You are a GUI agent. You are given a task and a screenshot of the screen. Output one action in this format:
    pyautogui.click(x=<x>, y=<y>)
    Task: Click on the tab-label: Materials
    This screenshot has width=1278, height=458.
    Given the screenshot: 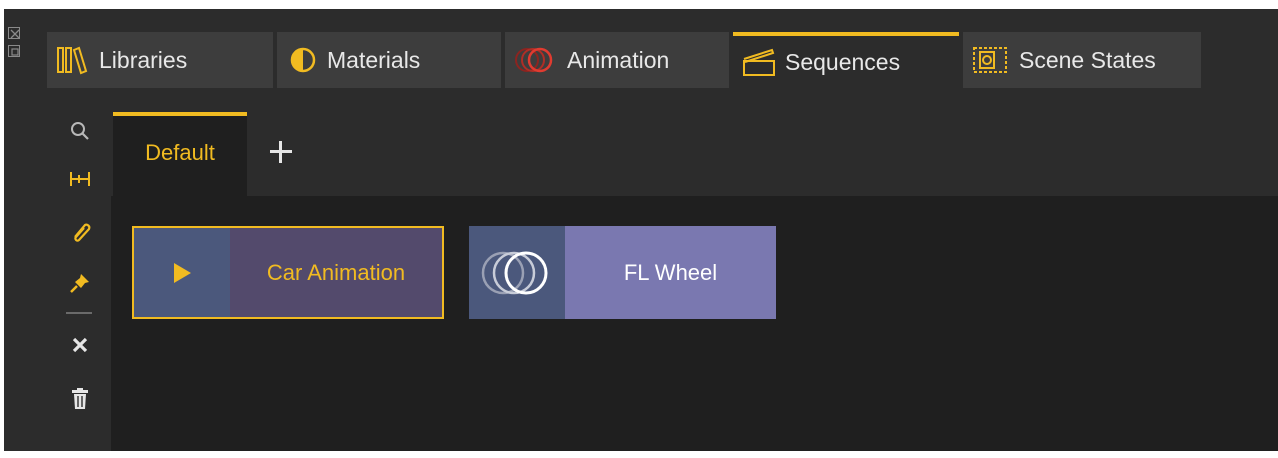 What is the action you would take?
    pyautogui.click(x=374, y=59)
    